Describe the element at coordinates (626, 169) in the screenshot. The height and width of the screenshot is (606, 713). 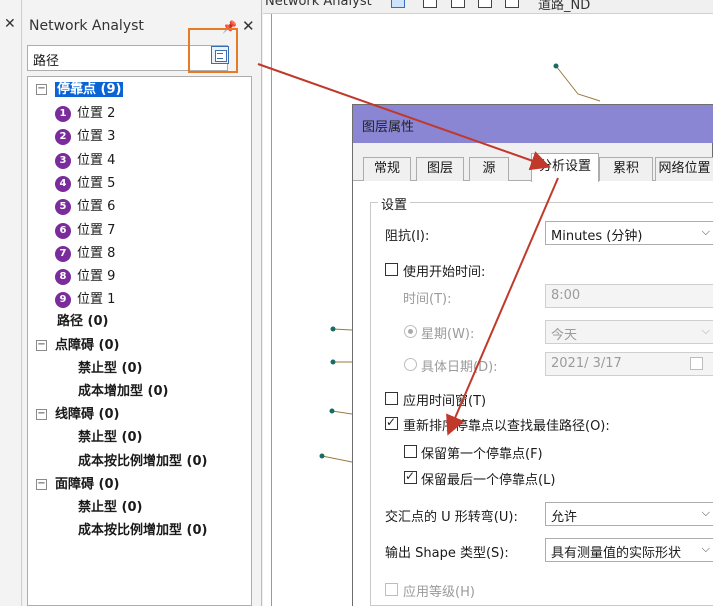
I see `tab-accumulation: 累积` at that location.